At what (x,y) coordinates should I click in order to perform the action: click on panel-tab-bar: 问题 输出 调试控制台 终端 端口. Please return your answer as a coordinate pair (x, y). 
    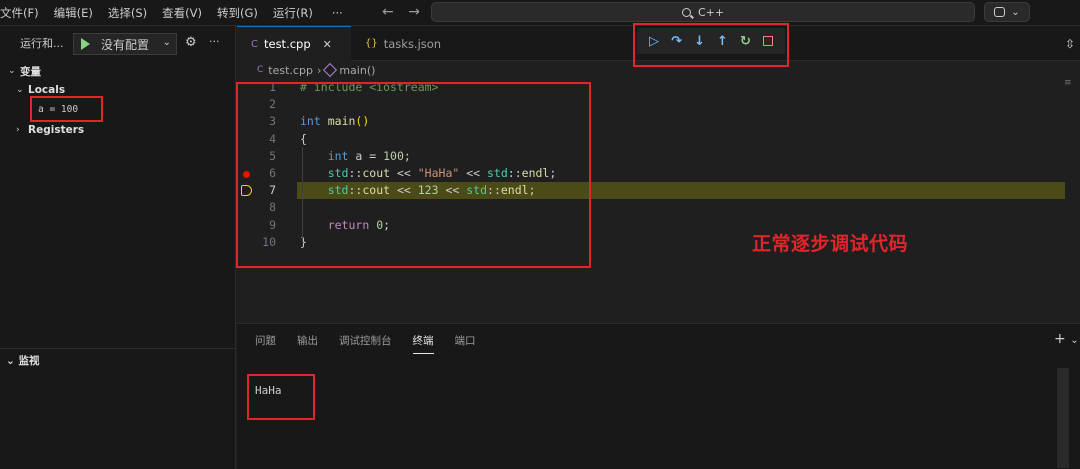
    Looking at the image, I should click on (376, 343).